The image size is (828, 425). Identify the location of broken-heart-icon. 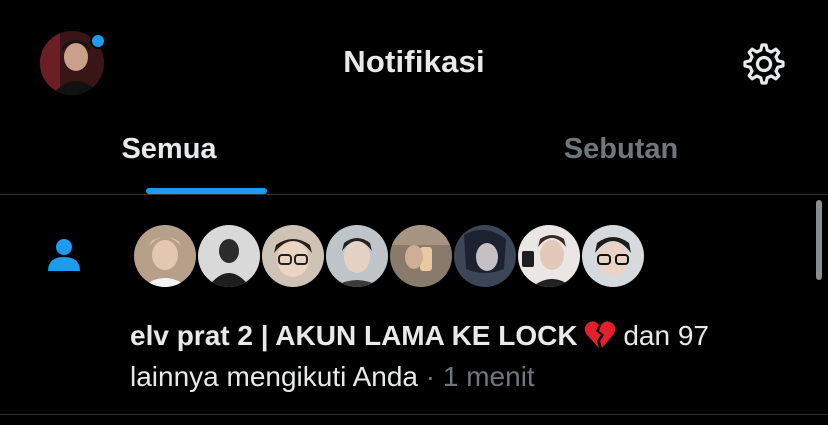
(600, 335).